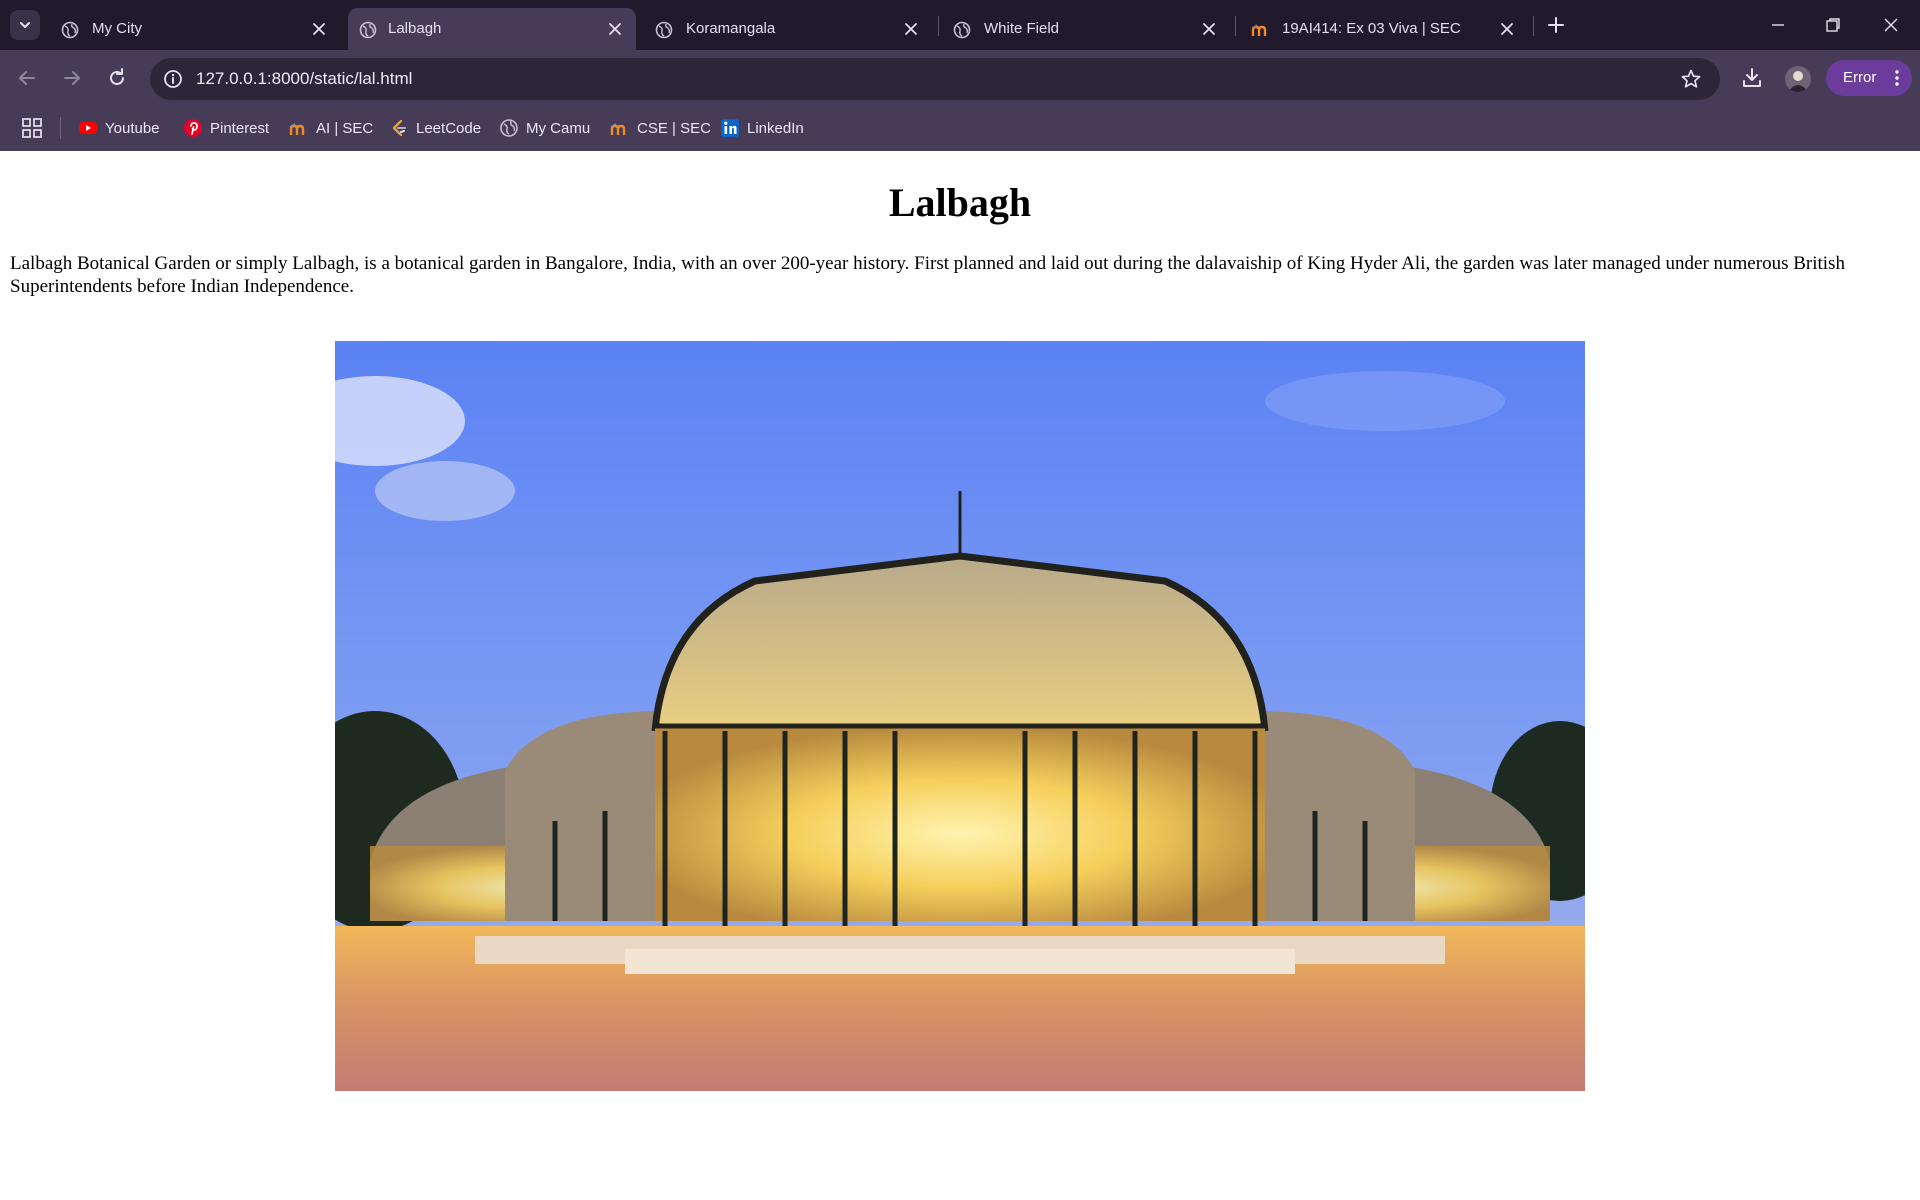  Describe the element at coordinates (415, 28) in the screenshot. I see `tab-title: Lalbagh` at that location.